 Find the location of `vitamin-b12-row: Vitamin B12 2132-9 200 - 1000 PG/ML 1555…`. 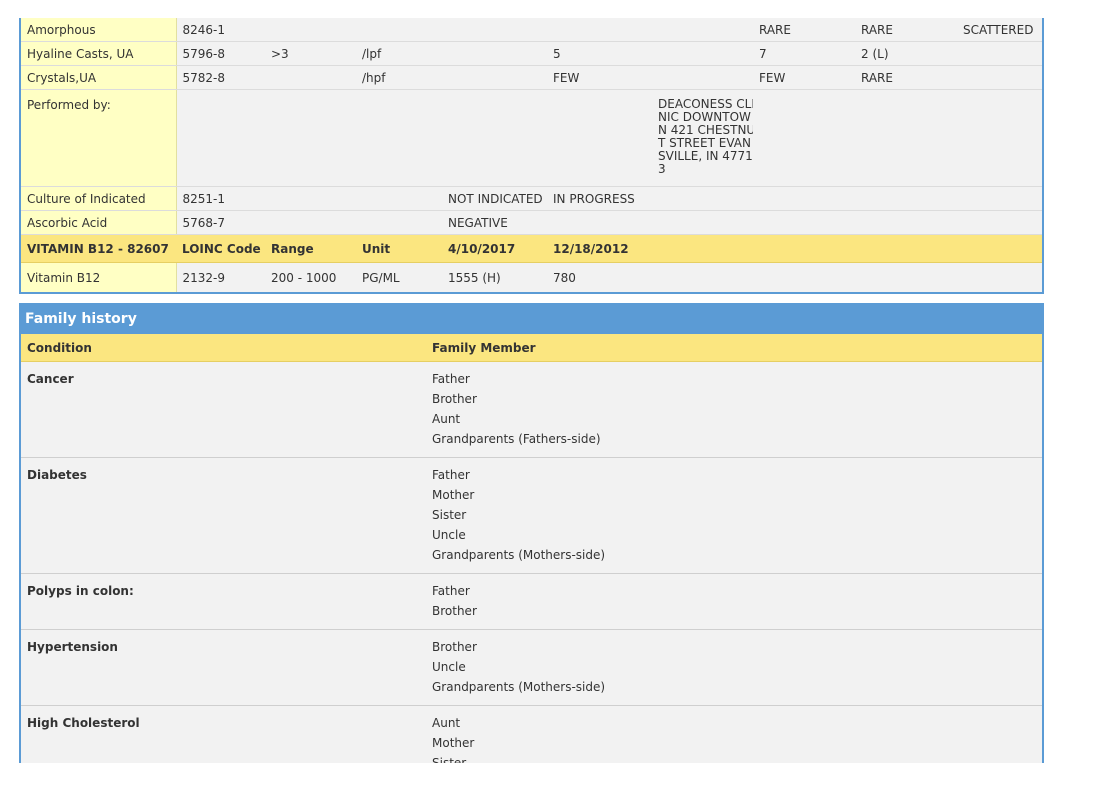

vitamin-b12-row: Vitamin B12 2132-9 200 - 1000 PG/ML 1555… is located at coordinates (531, 277).